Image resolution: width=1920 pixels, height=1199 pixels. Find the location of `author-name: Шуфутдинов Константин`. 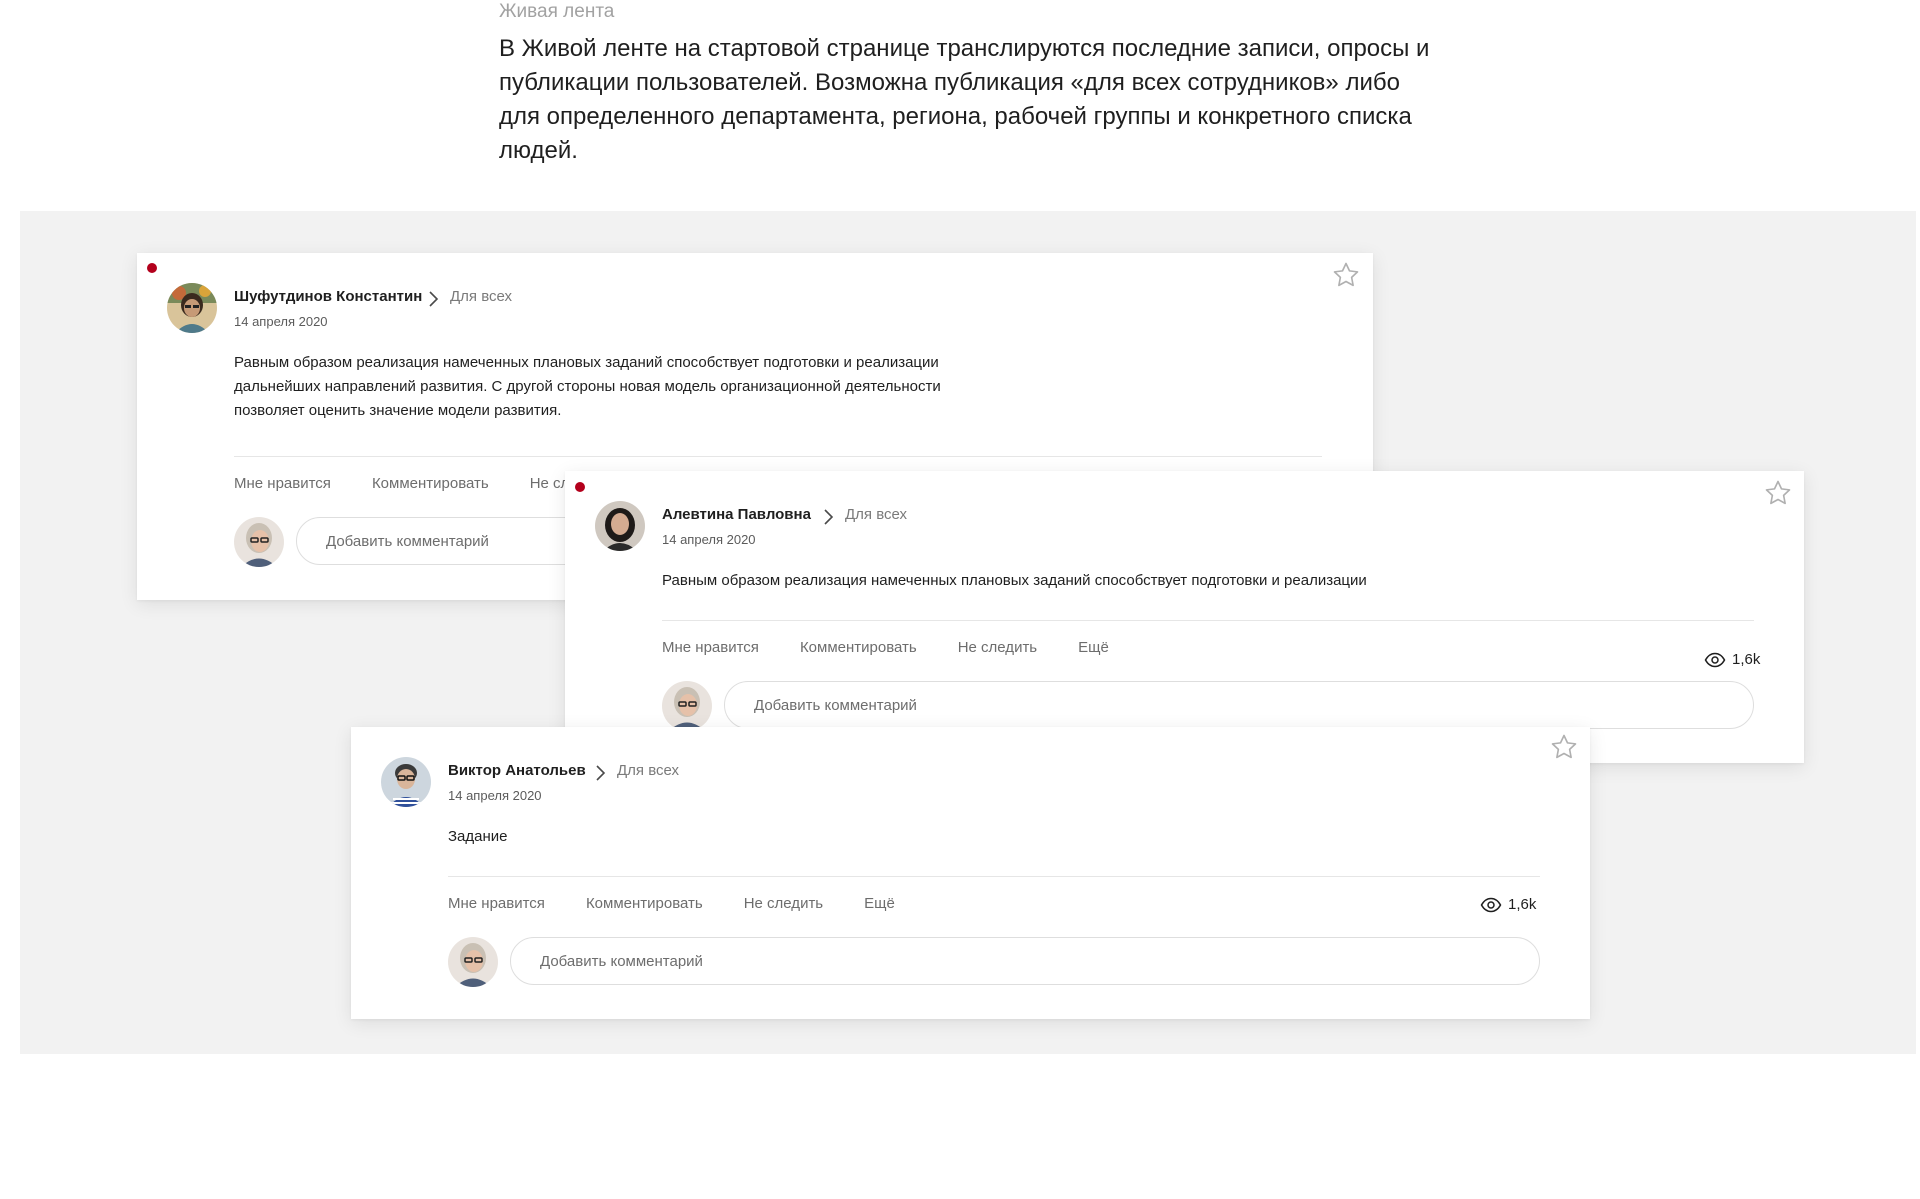

author-name: Шуфутдинов Константин is located at coordinates (328, 296).